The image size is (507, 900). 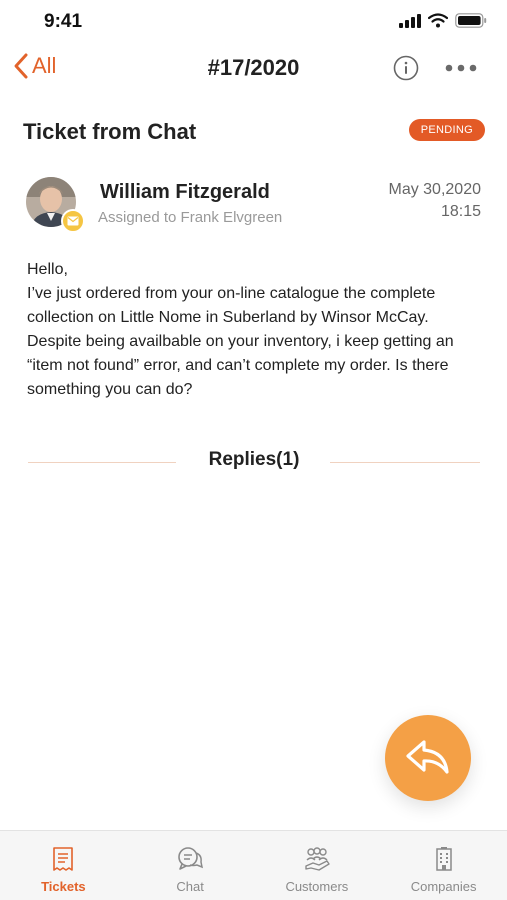 I want to click on more-dots-icon, so click(x=461, y=68).